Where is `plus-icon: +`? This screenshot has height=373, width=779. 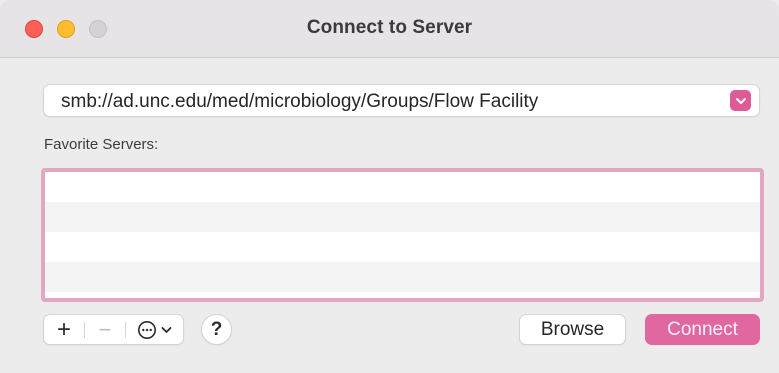
plus-icon: + is located at coordinates (63, 329).